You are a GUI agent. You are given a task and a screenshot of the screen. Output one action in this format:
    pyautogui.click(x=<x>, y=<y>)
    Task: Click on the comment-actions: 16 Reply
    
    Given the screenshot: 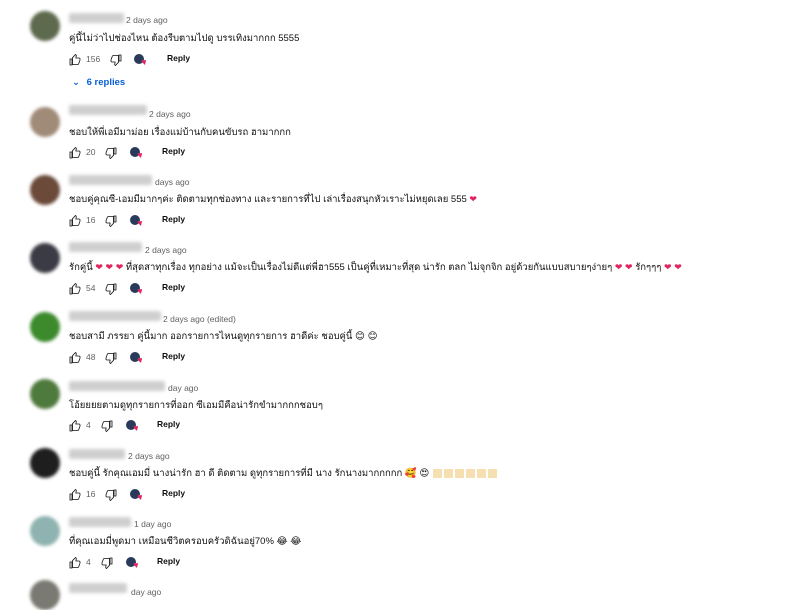 What is the action you would take?
    pyautogui.click(x=219, y=221)
    